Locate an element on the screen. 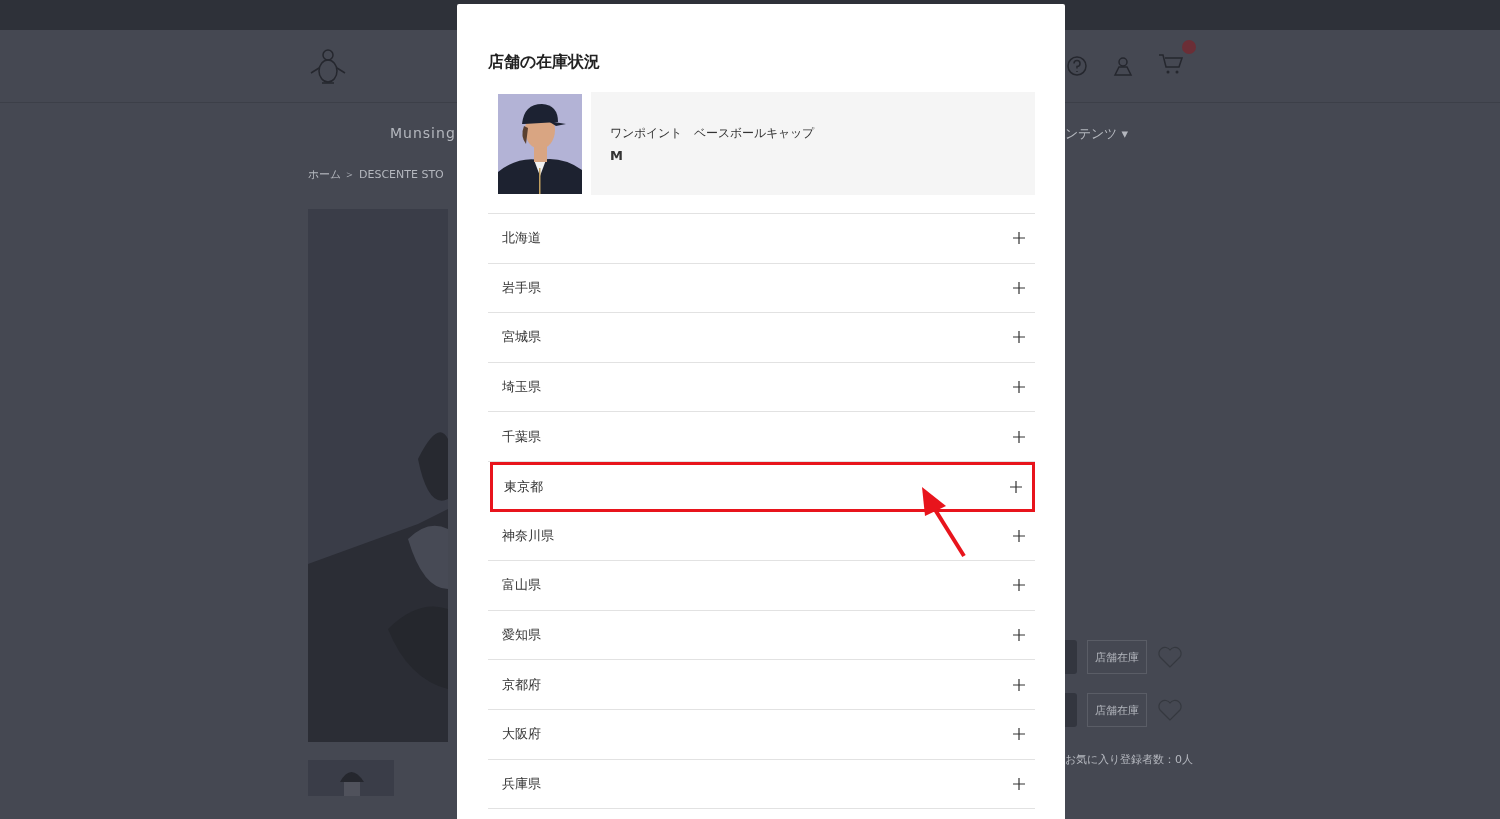 Image resolution: width=1500 pixels, height=819 pixels. prefecture-row: 京都府 is located at coordinates (761, 685).